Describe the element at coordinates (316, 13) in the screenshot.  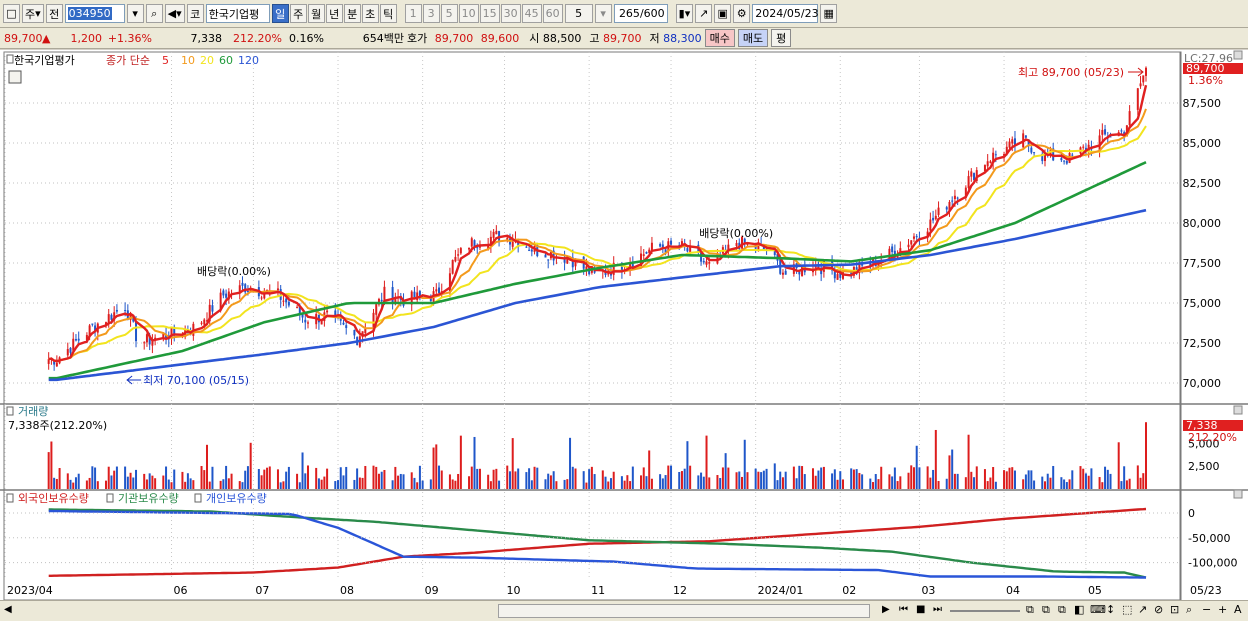
I see `period-button-2: 월` at that location.